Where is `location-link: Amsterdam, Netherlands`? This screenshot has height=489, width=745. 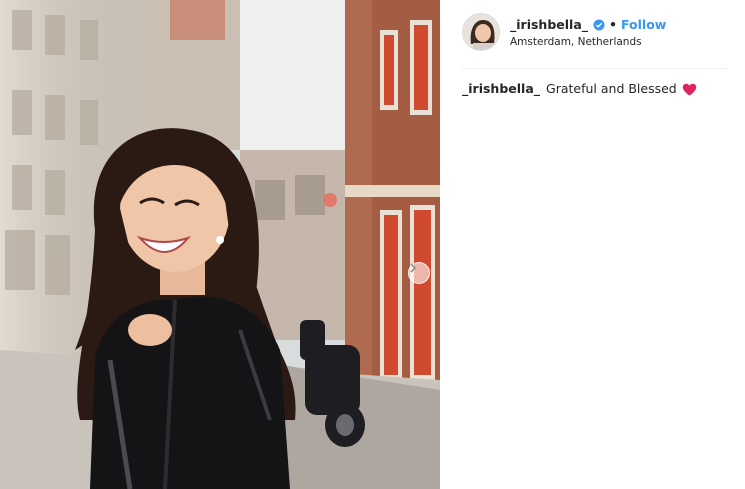
location-link: Amsterdam, Netherlands is located at coordinates (576, 42).